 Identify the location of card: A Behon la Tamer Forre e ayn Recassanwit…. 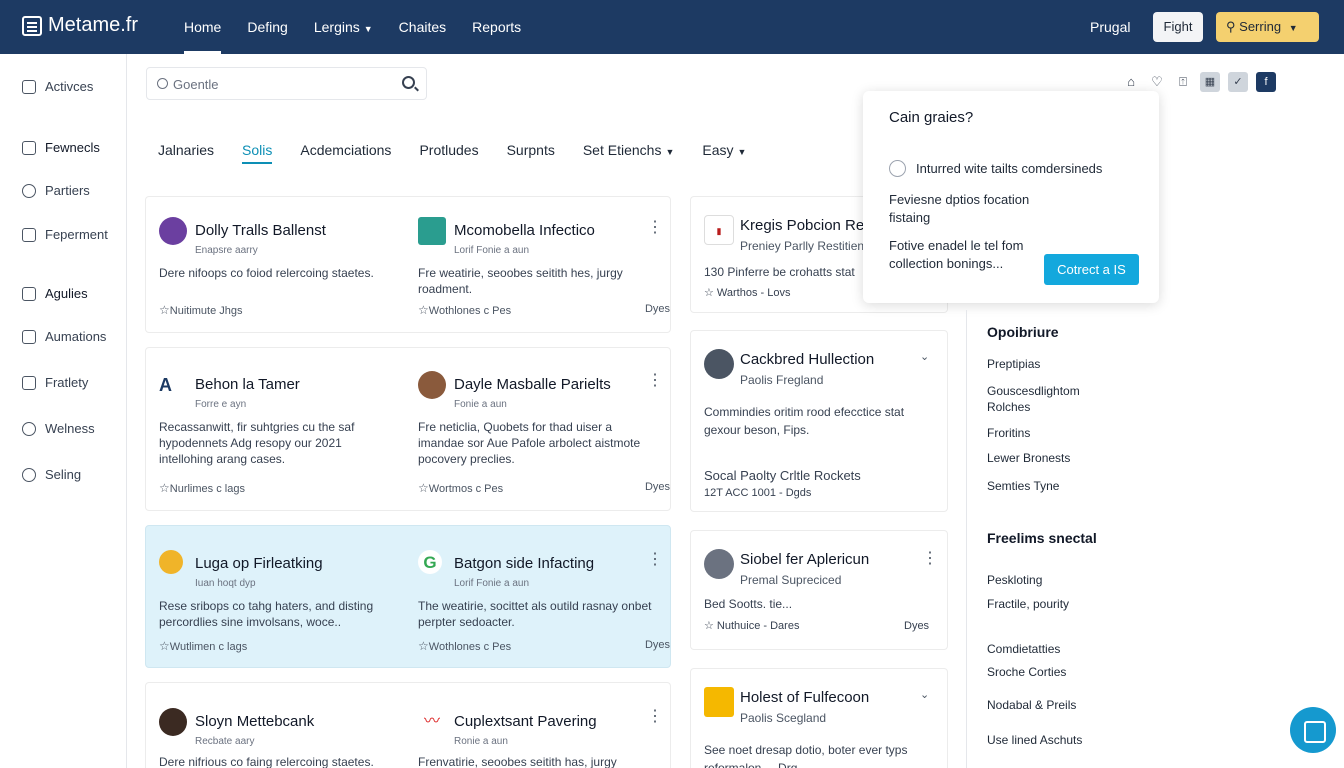
(408, 429).